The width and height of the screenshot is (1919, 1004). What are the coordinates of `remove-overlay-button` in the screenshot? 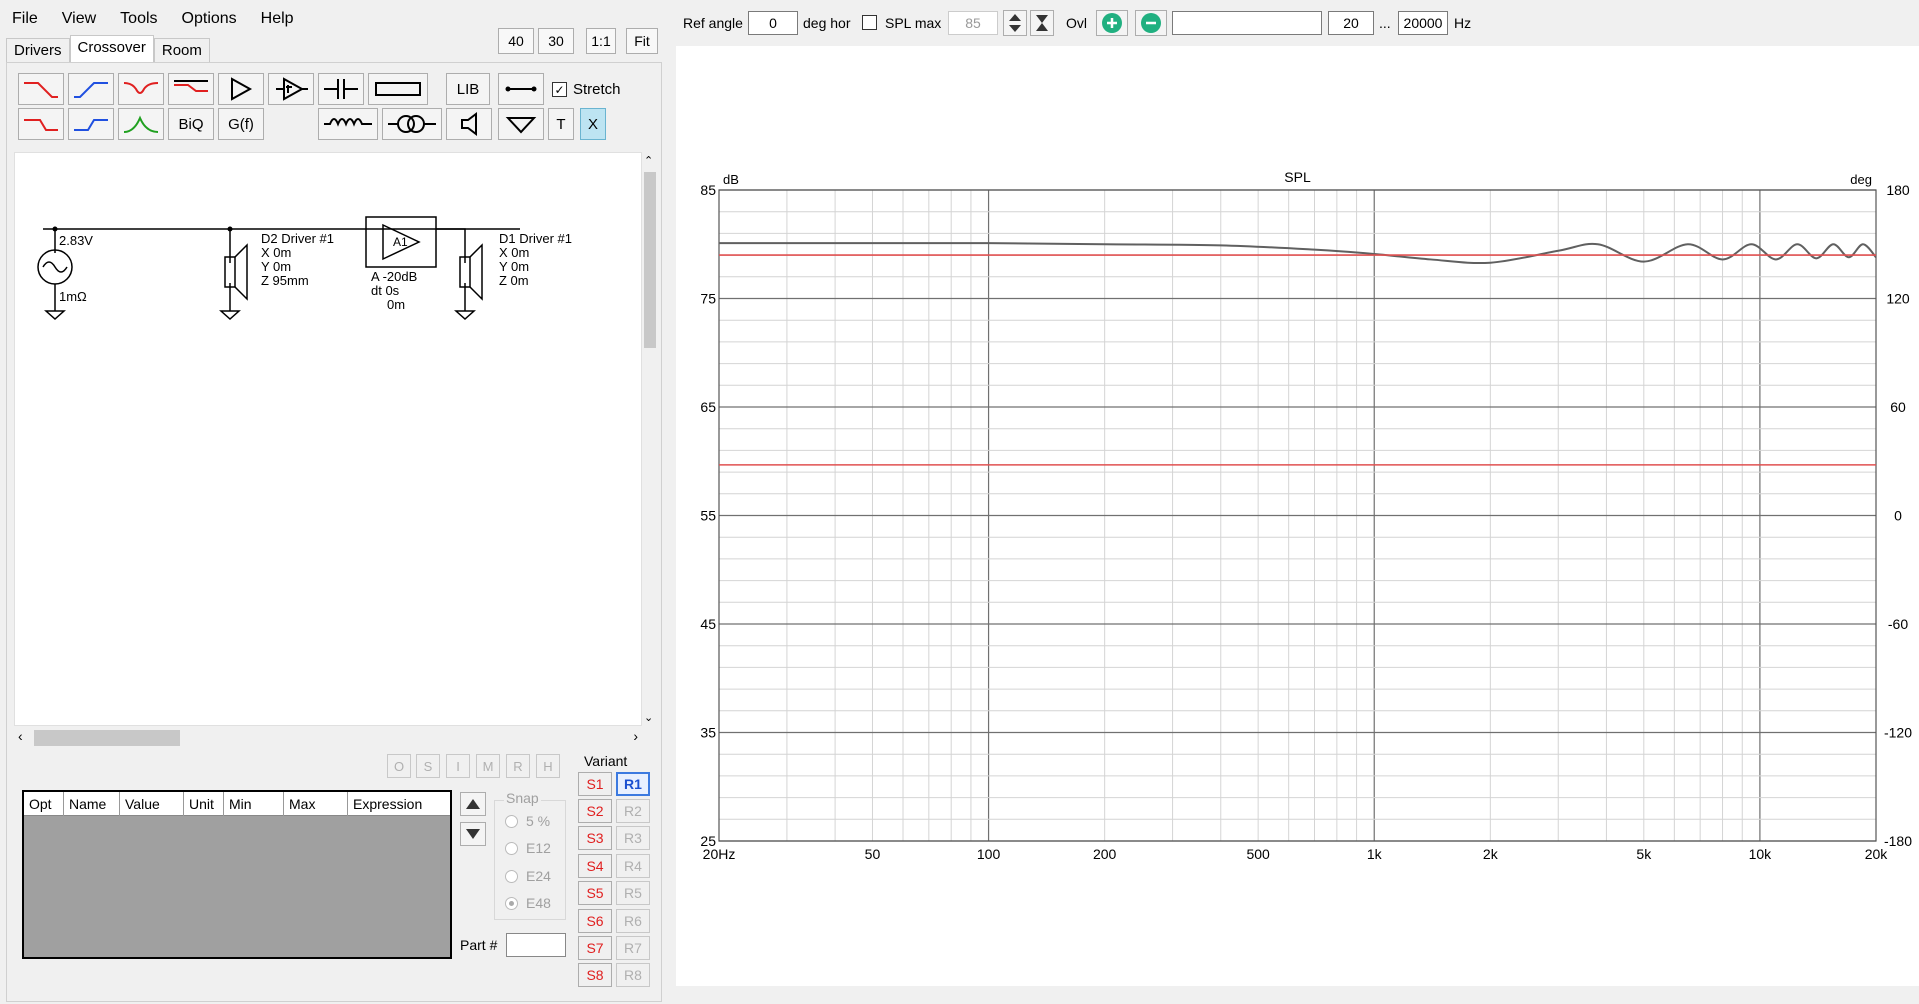 It's located at (1151, 23).